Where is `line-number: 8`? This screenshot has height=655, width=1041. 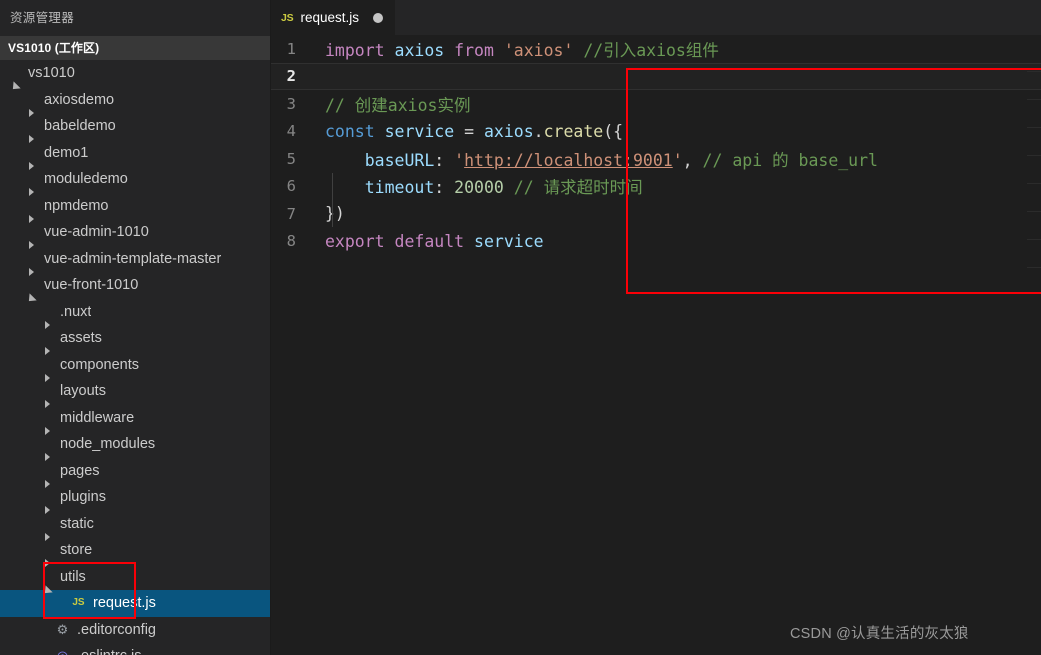 line-number: 8 is located at coordinates (291, 241).